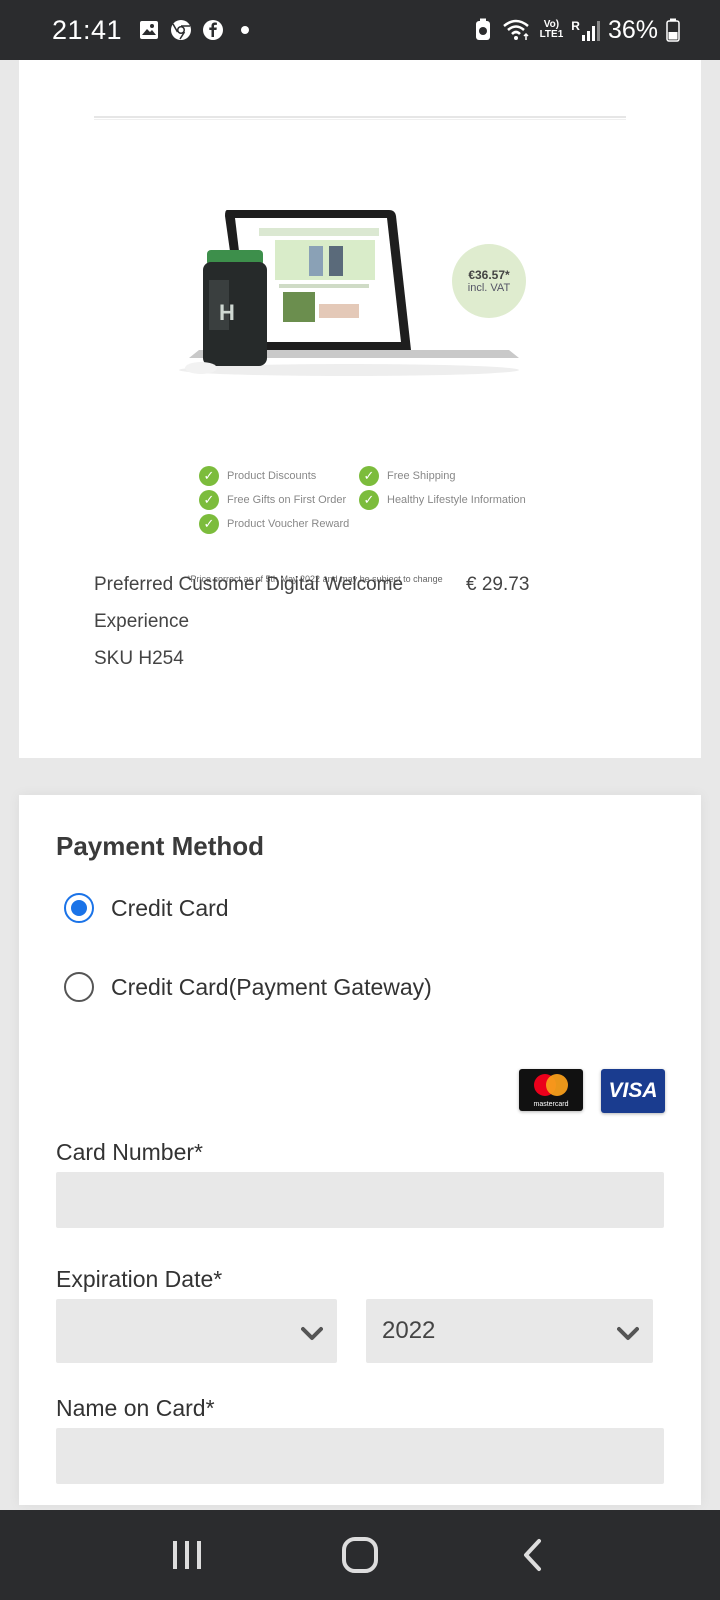 The image size is (720, 1600). I want to click on home-button, so click(360, 1555).